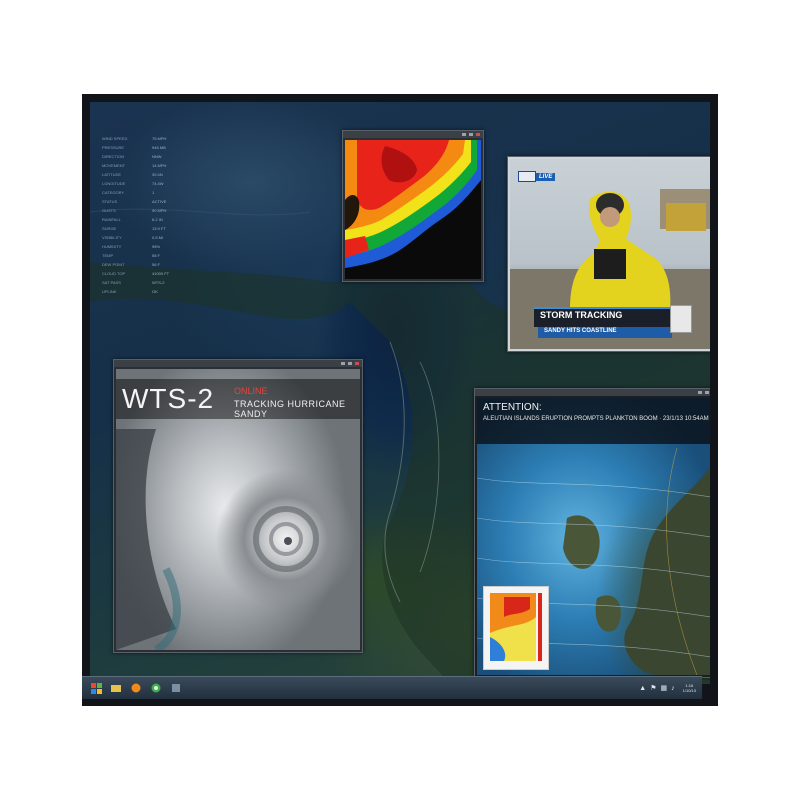  Describe the element at coordinates (113, 147) in the screenshot. I see `data-key: PRESSURE` at that location.